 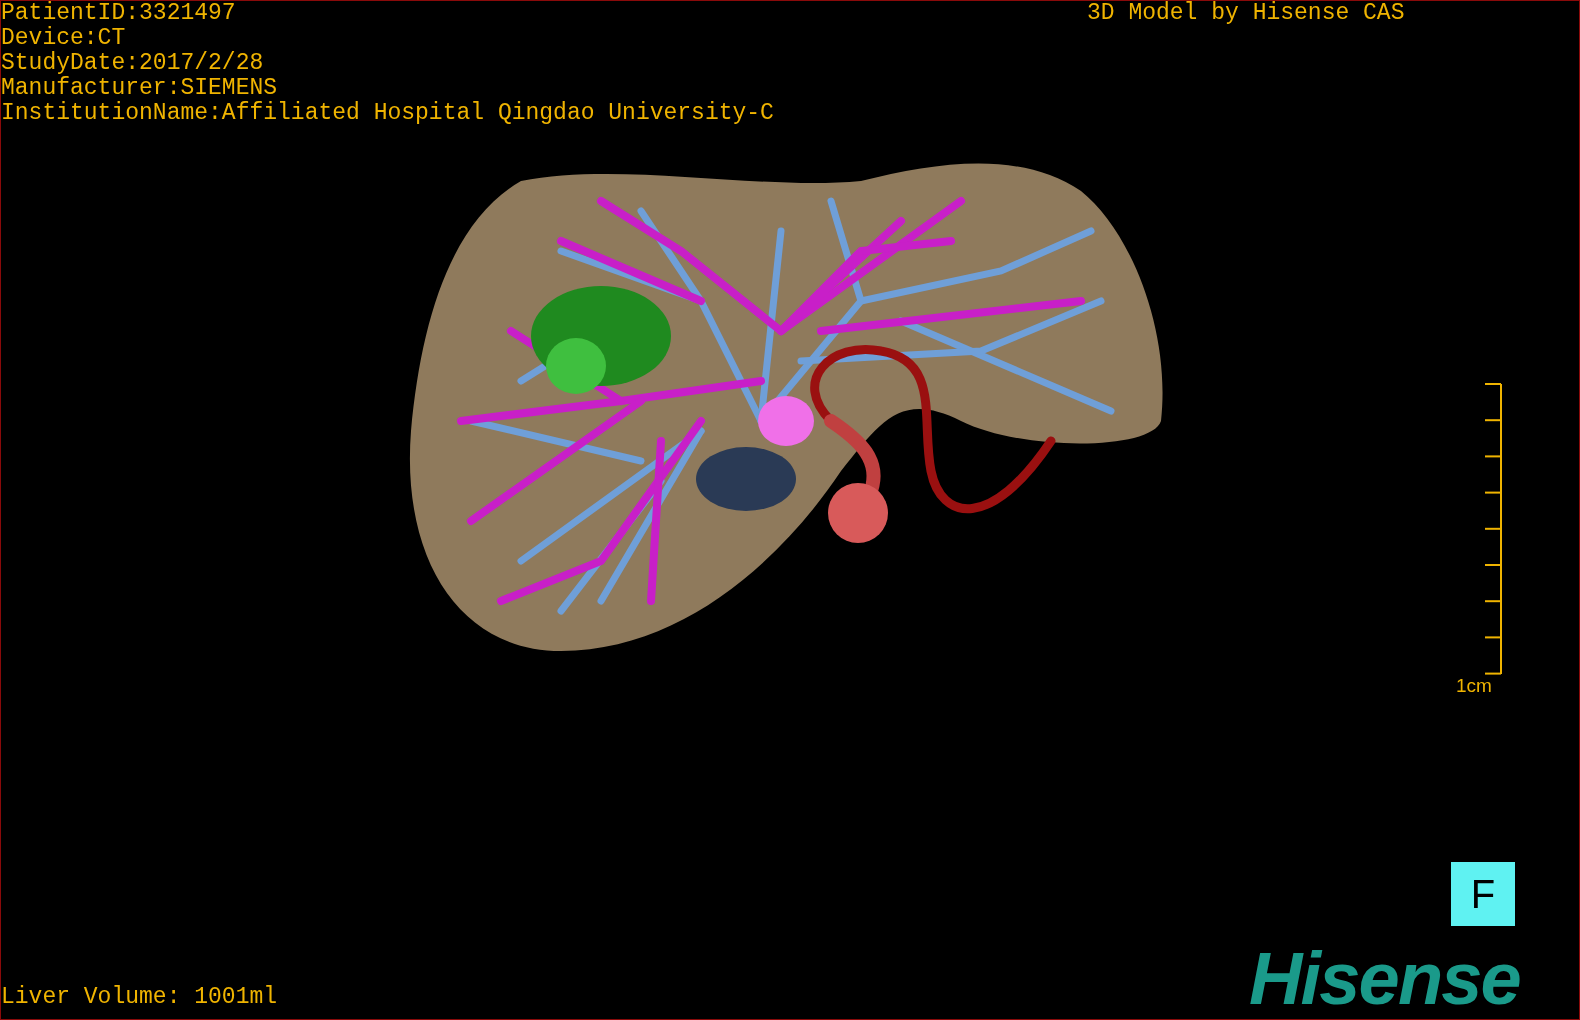 I want to click on study-info-text: InstitutionName:Affiliated Hospital Qingdao University-C, so click(x=387, y=113).